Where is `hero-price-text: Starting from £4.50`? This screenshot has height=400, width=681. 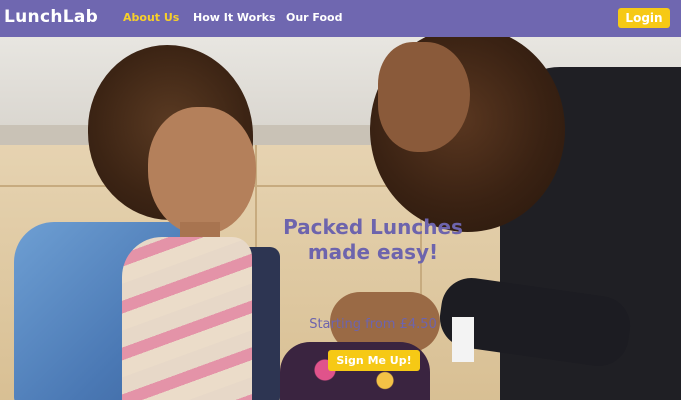
hero-price-text: Starting from £4.50 is located at coordinates (373, 324).